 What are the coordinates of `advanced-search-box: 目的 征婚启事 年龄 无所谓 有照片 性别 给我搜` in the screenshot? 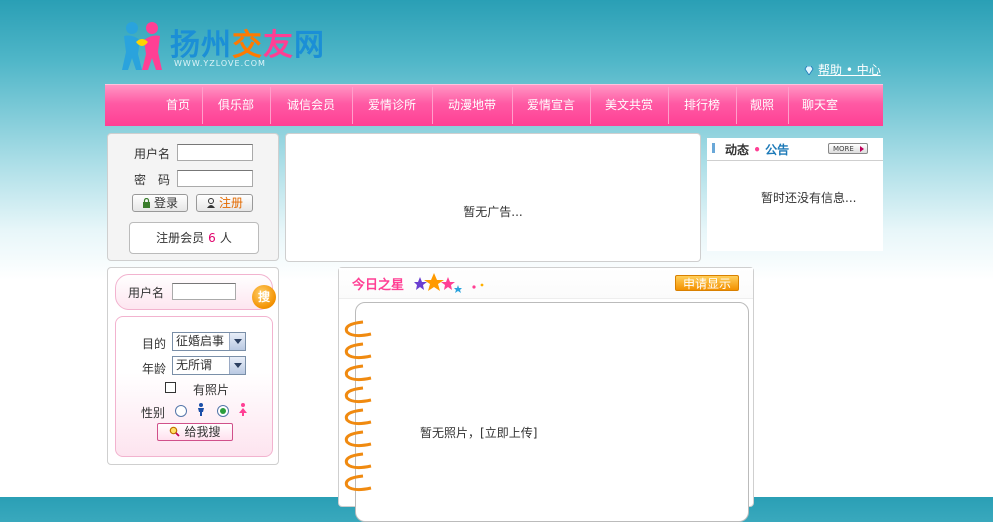 It's located at (194, 386).